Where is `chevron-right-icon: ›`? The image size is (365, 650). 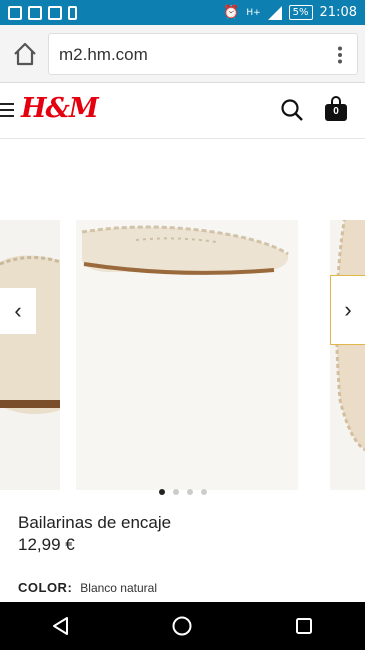
chevron-right-icon: › is located at coordinates (348, 309).